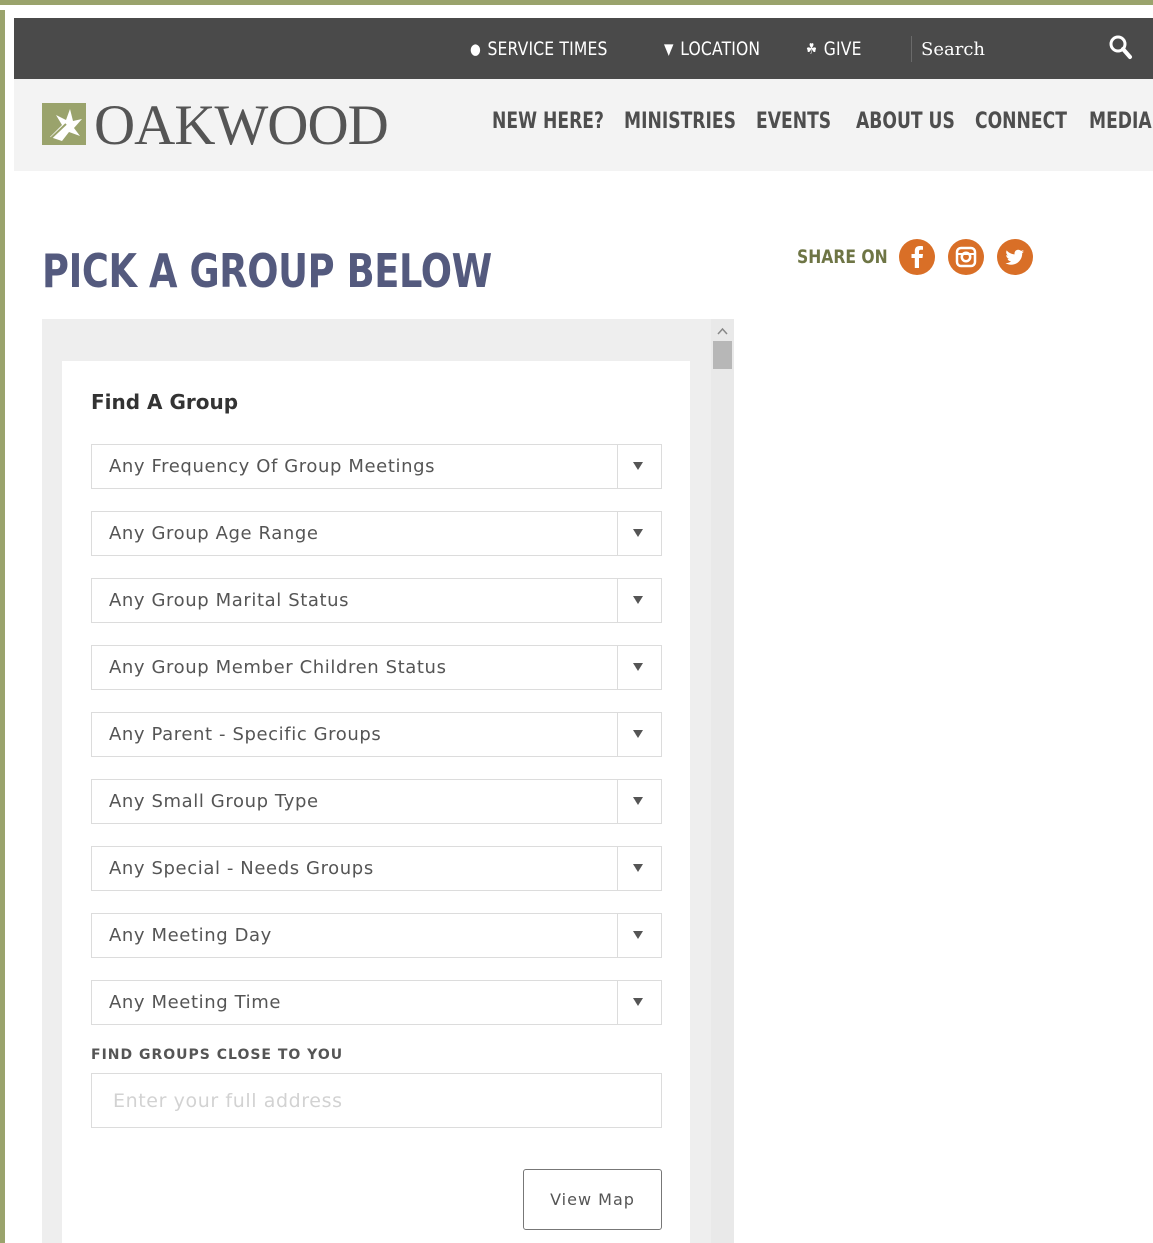  What do you see at coordinates (905, 121) in the screenshot?
I see `nav-about-us: ABOUT US` at bounding box center [905, 121].